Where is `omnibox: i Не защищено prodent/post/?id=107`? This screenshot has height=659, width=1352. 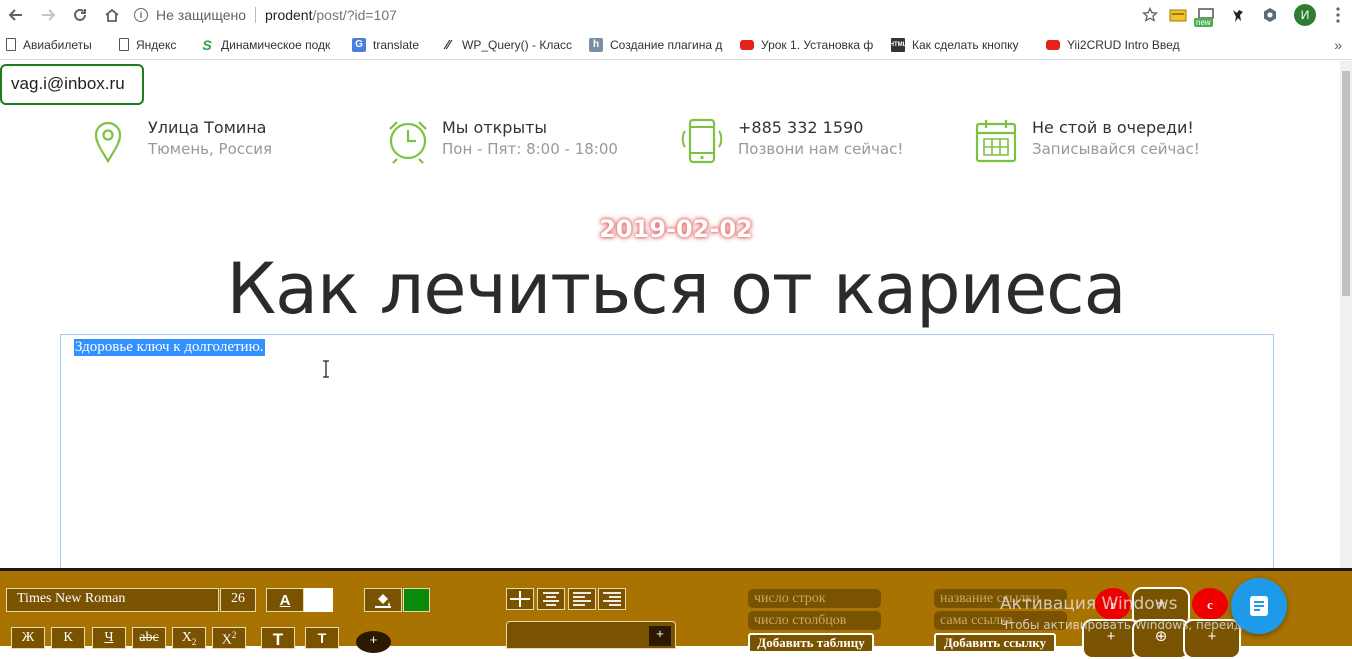
omnibox: i Не защищено prodent/post/?id=107 is located at coordinates (265, 15).